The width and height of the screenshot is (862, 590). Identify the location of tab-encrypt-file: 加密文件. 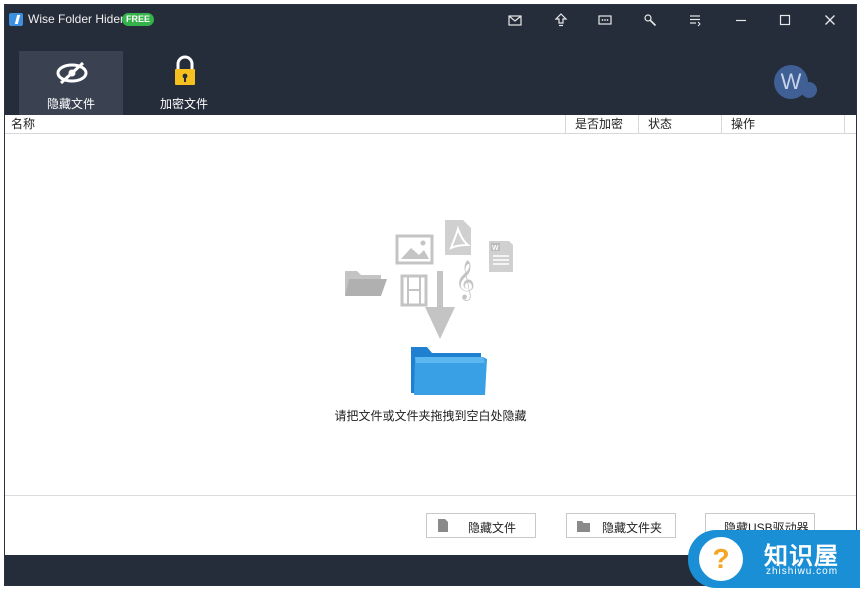
(184, 83).